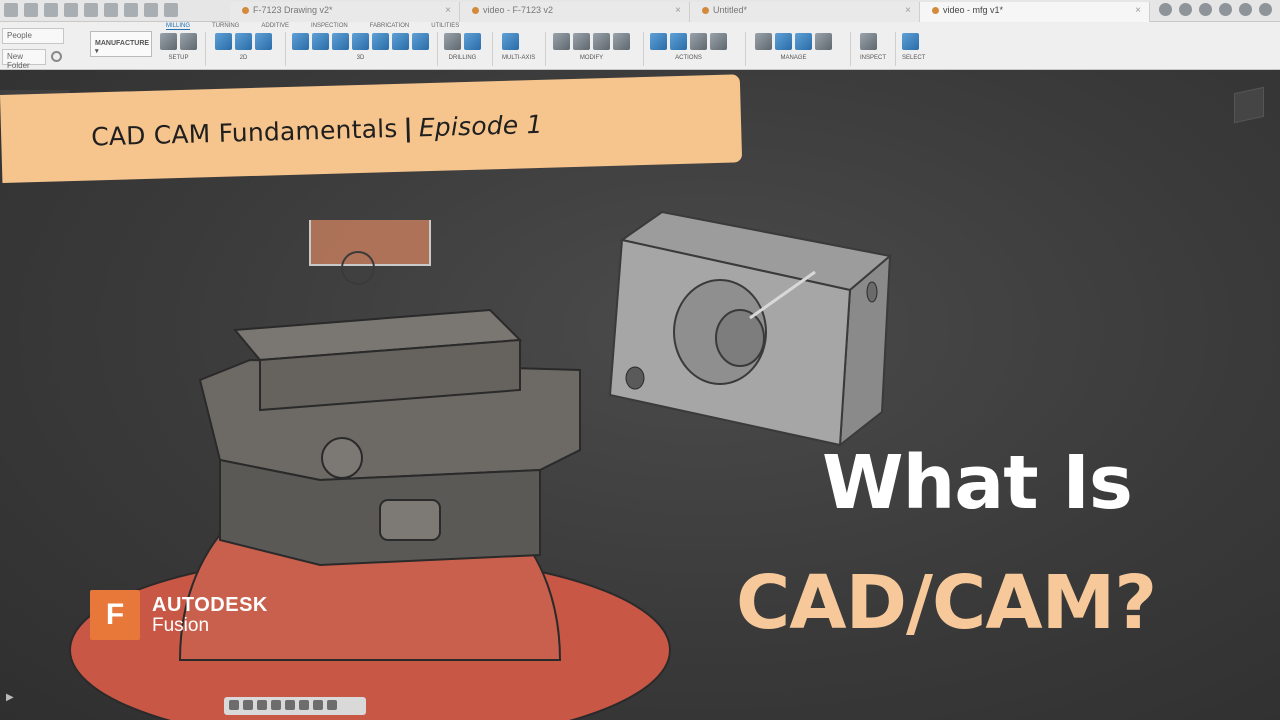 The image size is (1280, 720). I want to click on 3d-group: 3D, so click(360, 50).